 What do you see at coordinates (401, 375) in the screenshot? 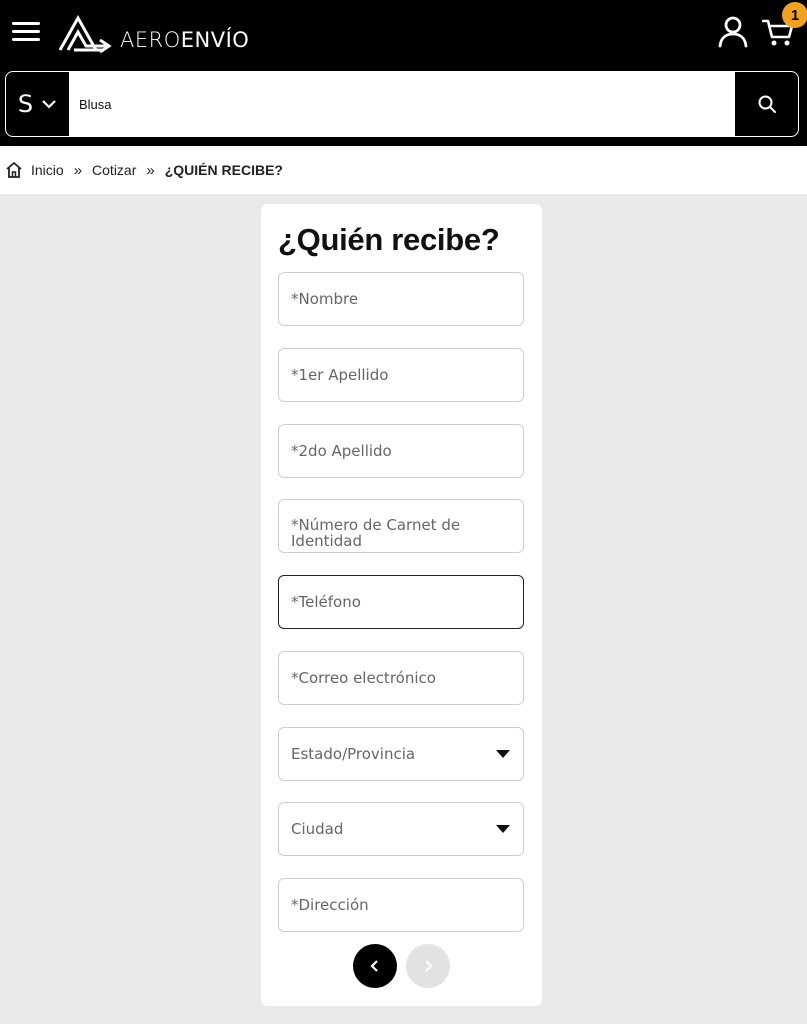
I see `first-surname-field: *1er Apellido` at bounding box center [401, 375].